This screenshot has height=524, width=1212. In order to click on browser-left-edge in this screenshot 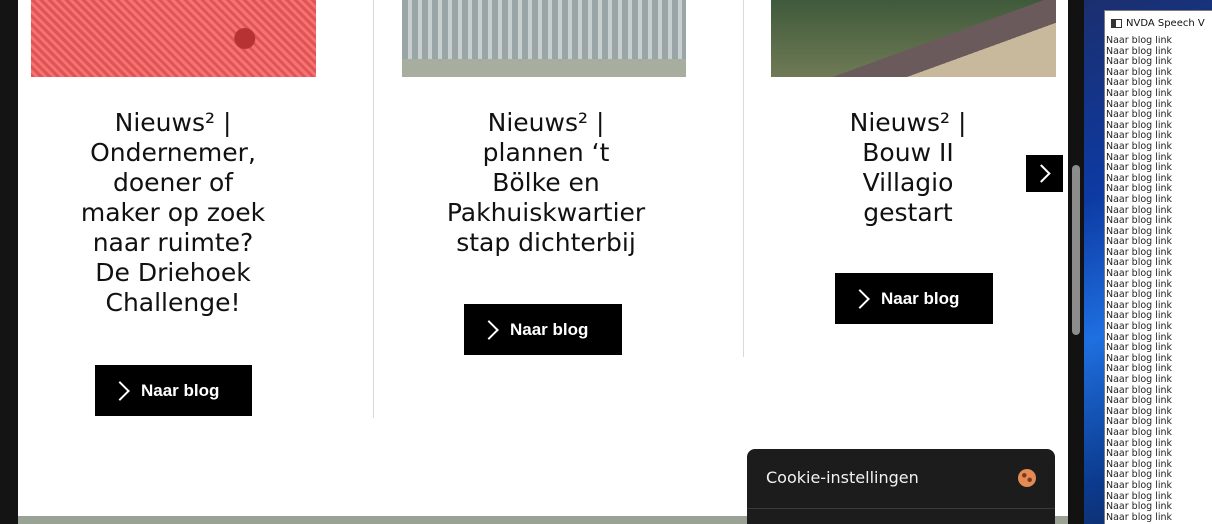, I will do `click(9, 262)`.